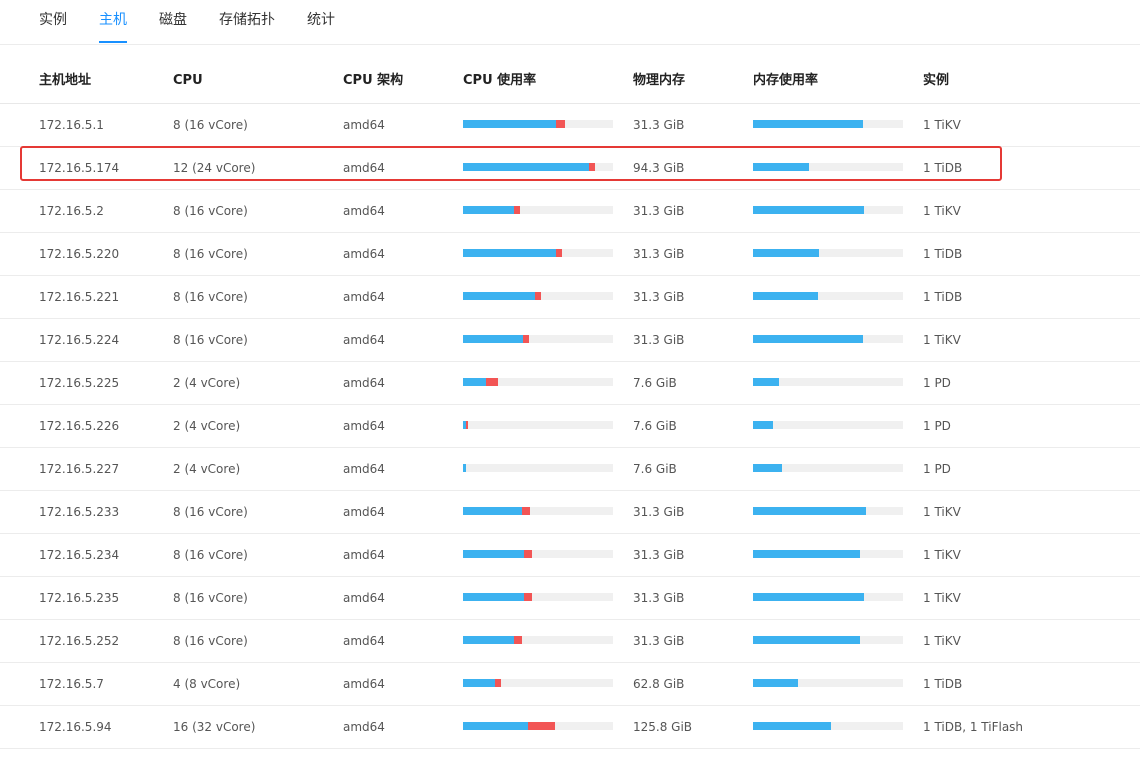  I want to click on tab-instances: 实例, so click(53, 20).